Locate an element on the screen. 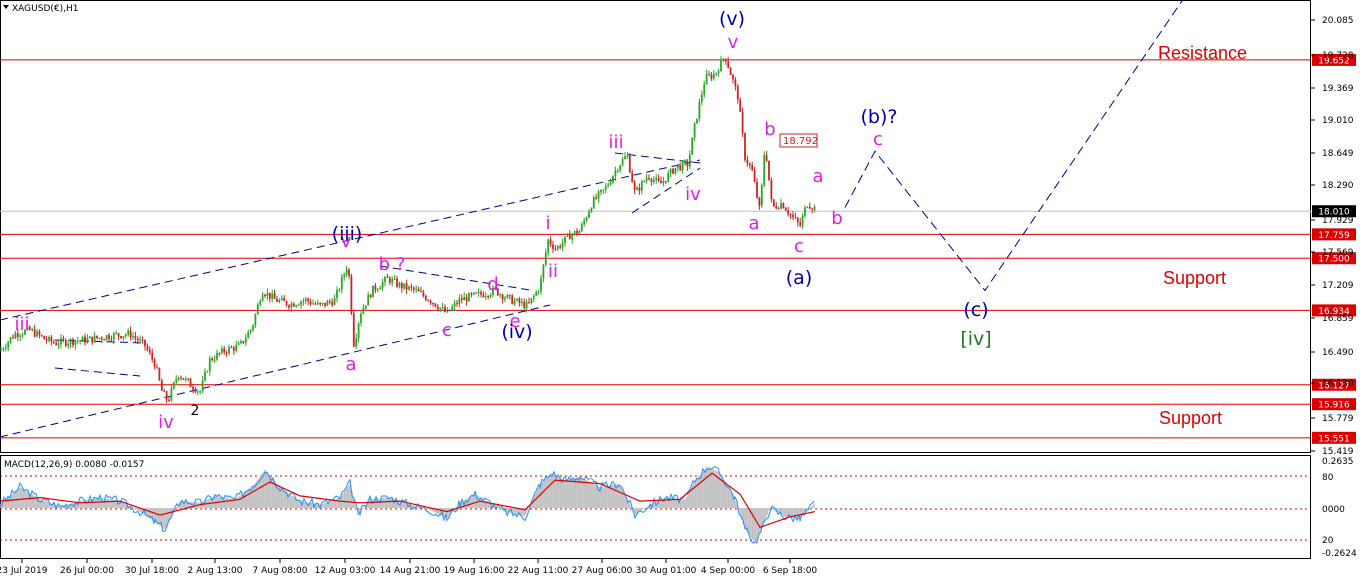 Image resolution: width=1360 pixels, height=582 pixels. wave-label-blue: (iv) is located at coordinates (516, 332).